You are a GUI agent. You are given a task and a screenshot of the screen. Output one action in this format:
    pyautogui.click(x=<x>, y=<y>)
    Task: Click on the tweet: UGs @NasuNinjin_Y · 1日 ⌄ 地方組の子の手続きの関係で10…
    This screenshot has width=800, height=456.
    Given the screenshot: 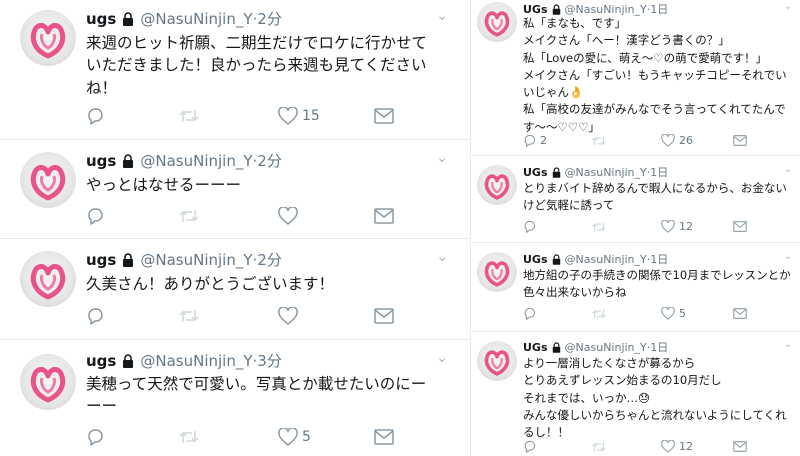 What is the action you would take?
    pyautogui.click(x=635, y=288)
    